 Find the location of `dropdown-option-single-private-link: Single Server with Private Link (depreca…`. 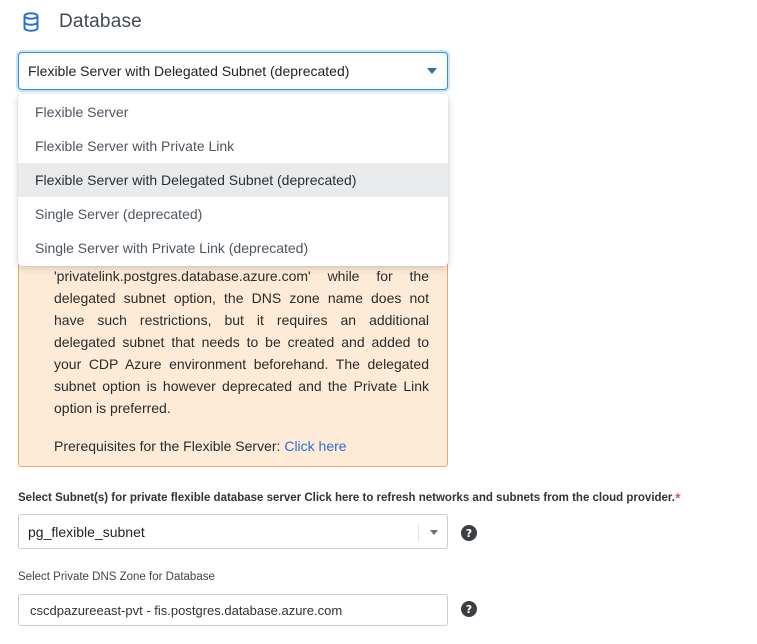

dropdown-option-single-private-link: Single Server with Private Link (depreca… is located at coordinates (233, 248).